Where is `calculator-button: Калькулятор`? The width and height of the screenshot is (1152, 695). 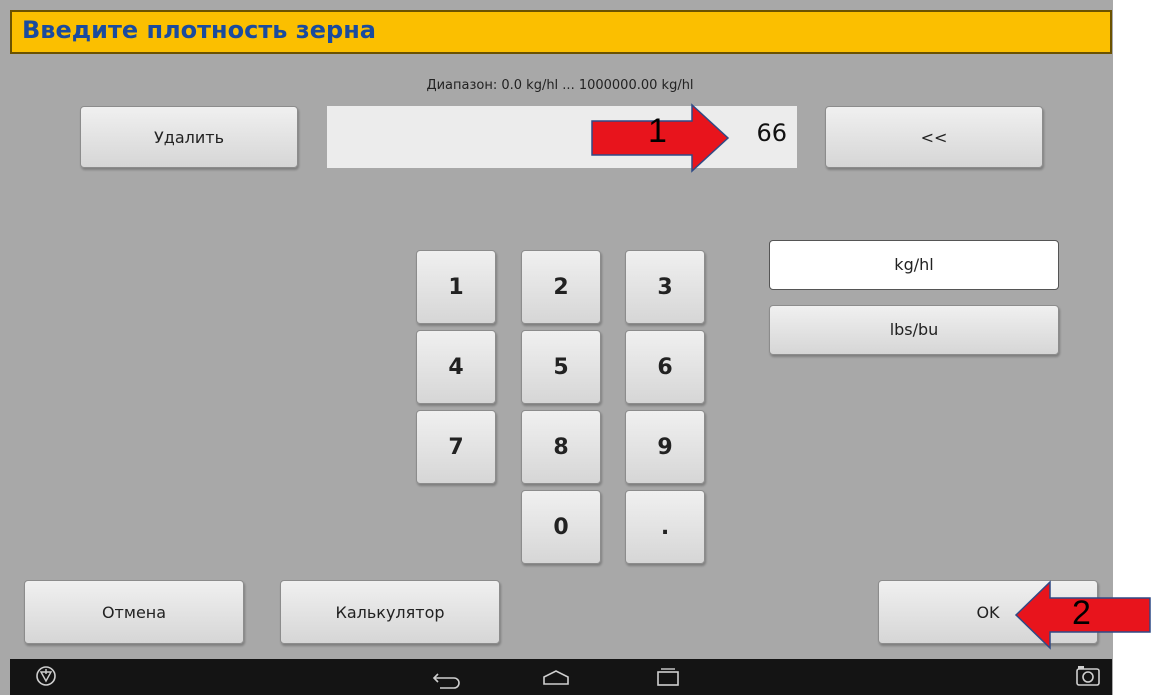
calculator-button: Калькулятор is located at coordinates (390, 612).